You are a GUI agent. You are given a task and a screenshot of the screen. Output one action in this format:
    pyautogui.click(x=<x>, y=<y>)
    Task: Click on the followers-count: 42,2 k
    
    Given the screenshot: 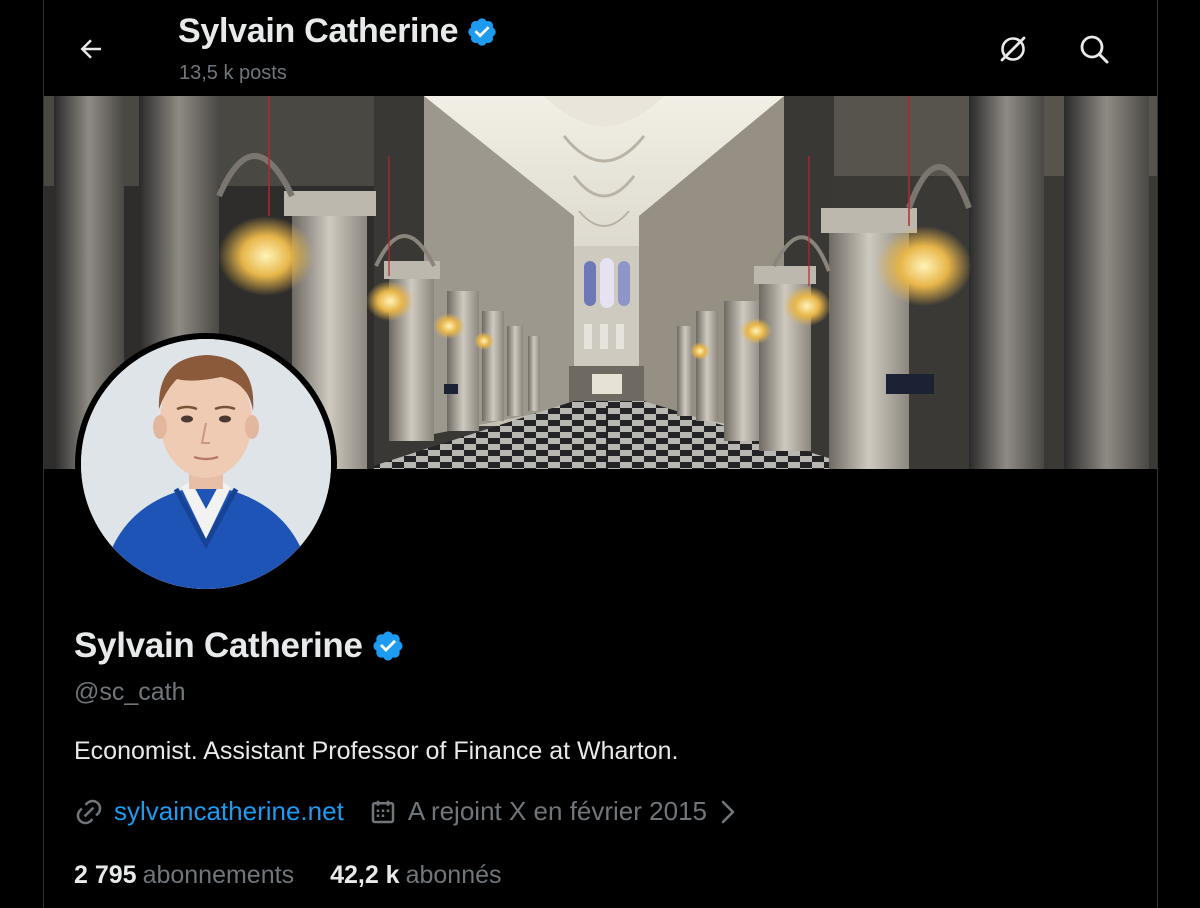 What is the action you would take?
    pyautogui.click(x=365, y=875)
    